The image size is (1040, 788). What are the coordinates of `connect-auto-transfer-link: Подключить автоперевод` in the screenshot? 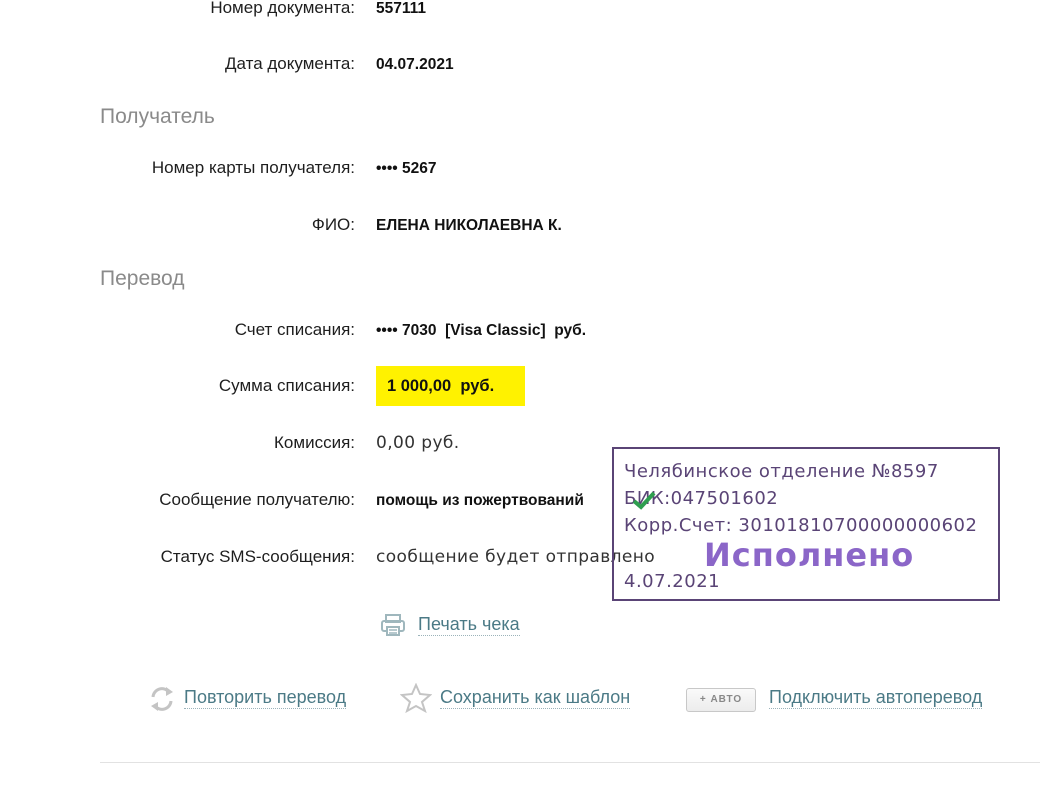 It's located at (876, 697).